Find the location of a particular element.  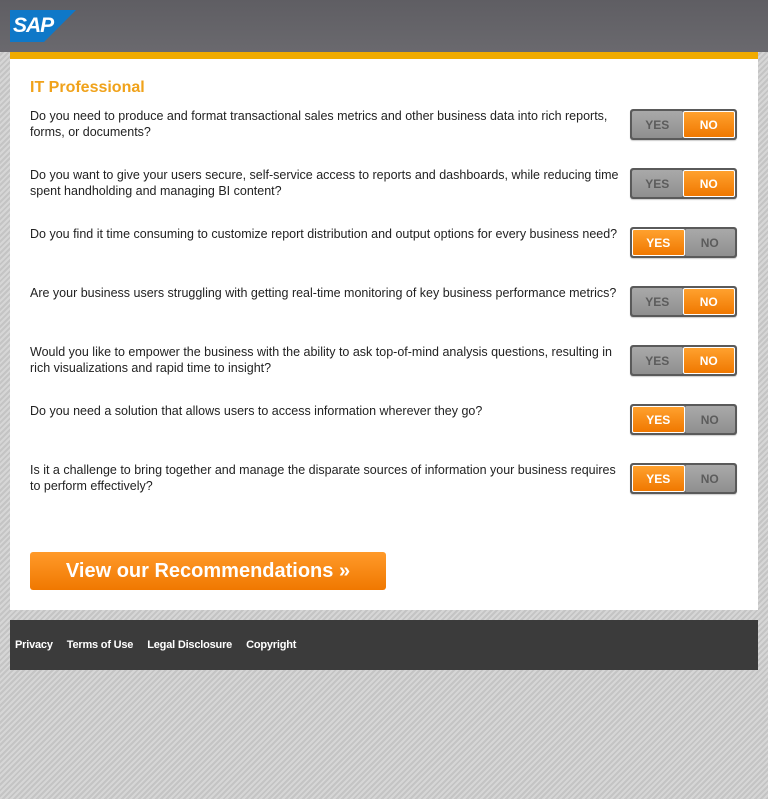

question-3-toggle: YES NO is located at coordinates (683, 242).